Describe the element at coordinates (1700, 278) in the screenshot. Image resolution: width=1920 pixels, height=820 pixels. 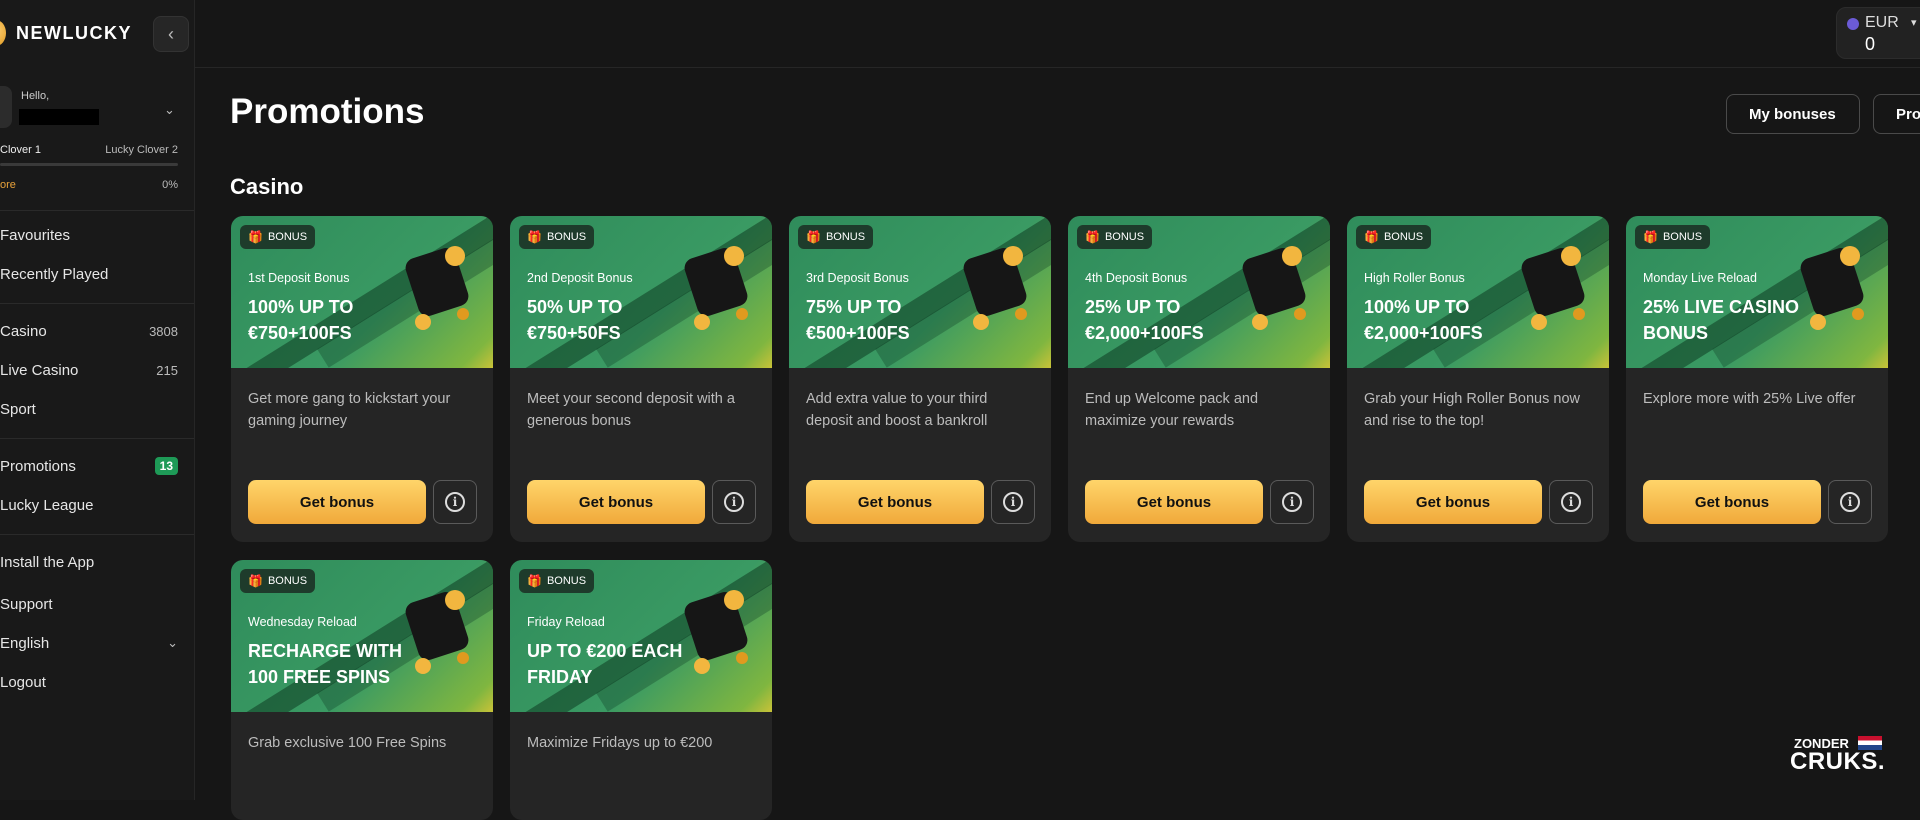
I see `promo-subtitle: Monday Live Reload` at that location.